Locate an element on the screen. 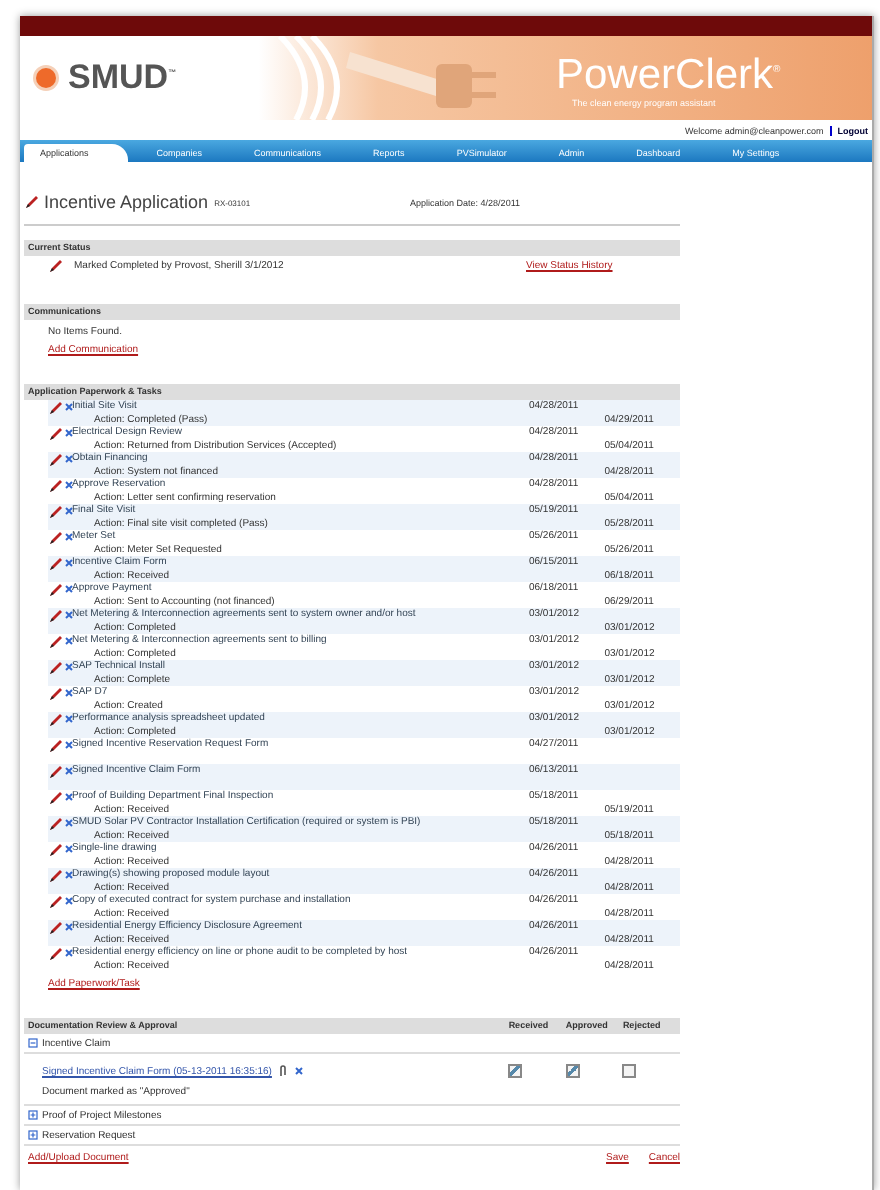 This screenshot has height=1190, width=880. product-name: PowerClerk$^{®}$ is located at coordinates (668, 74).